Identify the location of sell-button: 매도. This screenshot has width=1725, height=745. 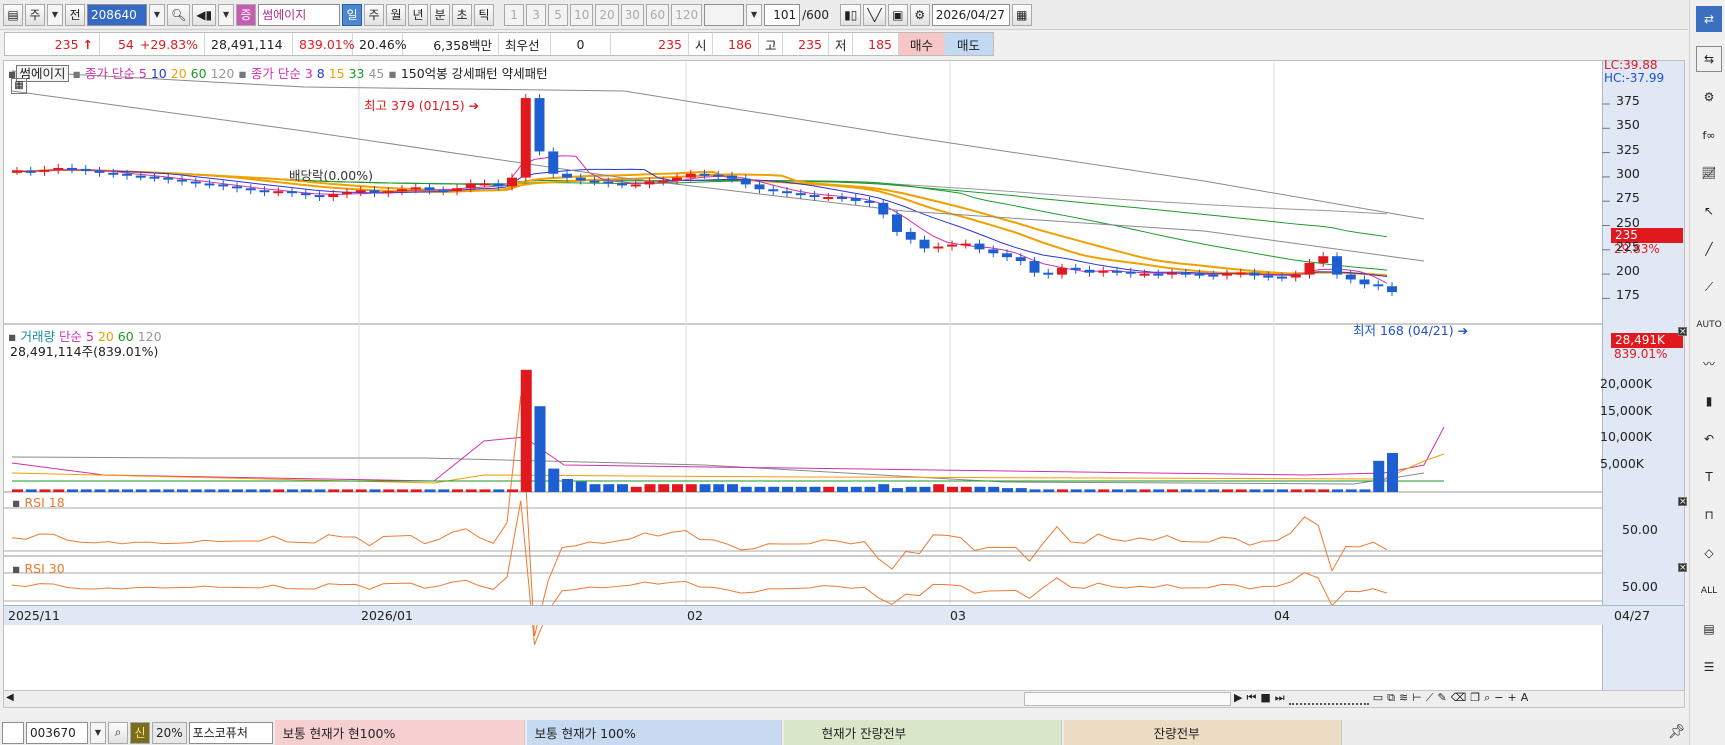
(969, 44).